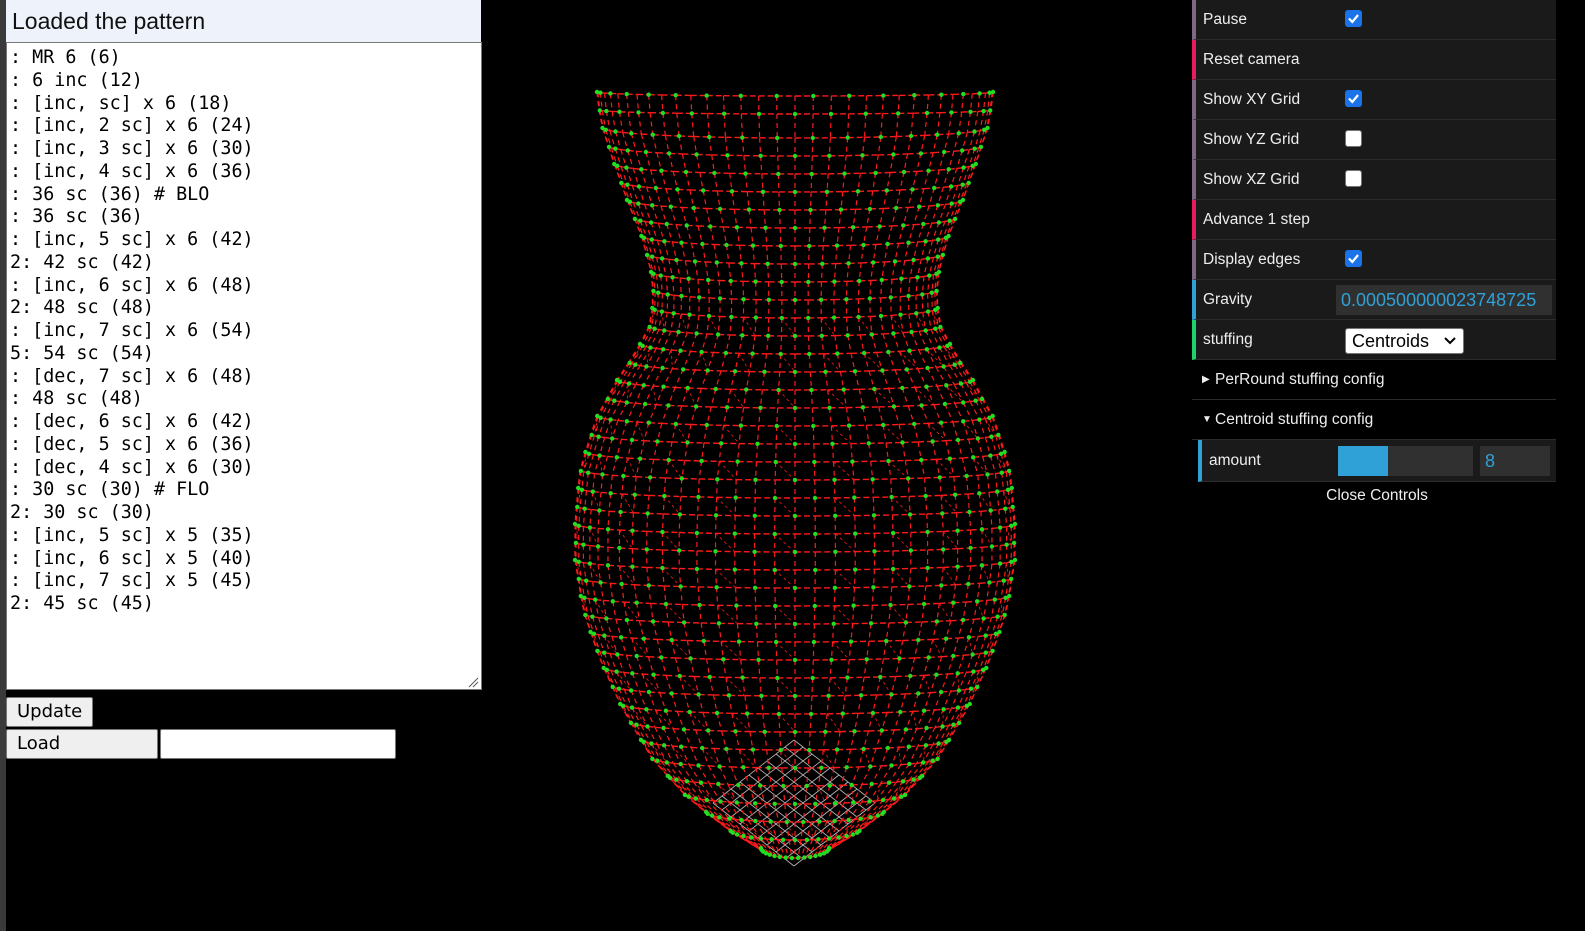  I want to click on close-controls-button: Close Controls, so click(1377, 496).